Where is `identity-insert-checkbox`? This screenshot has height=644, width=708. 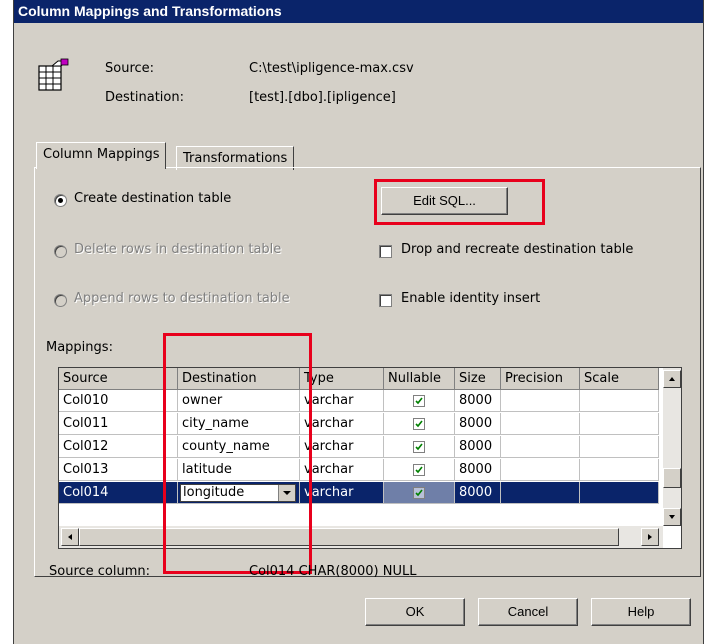
identity-insert-checkbox is located at coordinates (385, 300).